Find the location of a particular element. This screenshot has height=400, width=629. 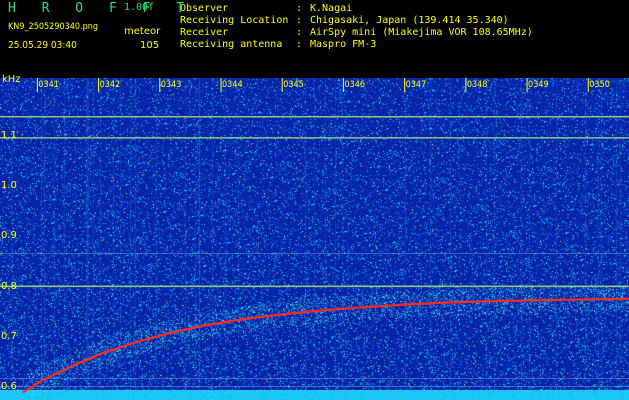

x-tick-label: 0343 is located at coordinates (171, 85).